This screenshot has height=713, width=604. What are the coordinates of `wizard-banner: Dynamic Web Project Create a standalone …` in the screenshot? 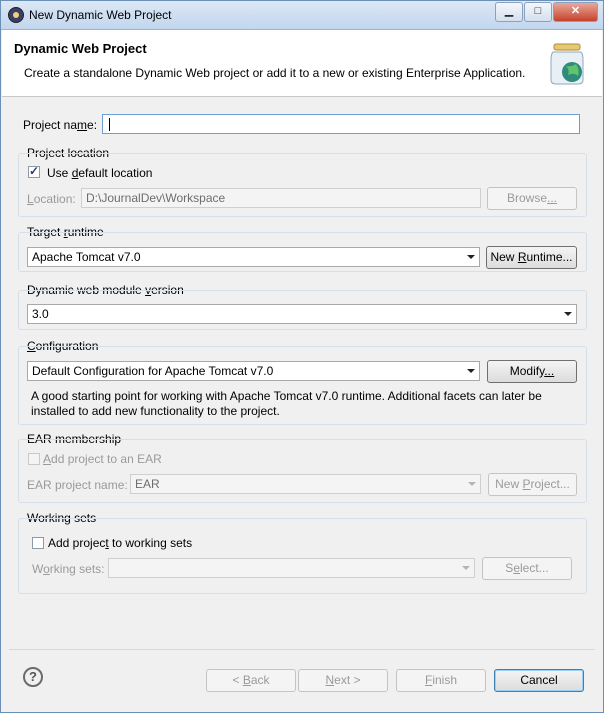 It's located at (302, 63).